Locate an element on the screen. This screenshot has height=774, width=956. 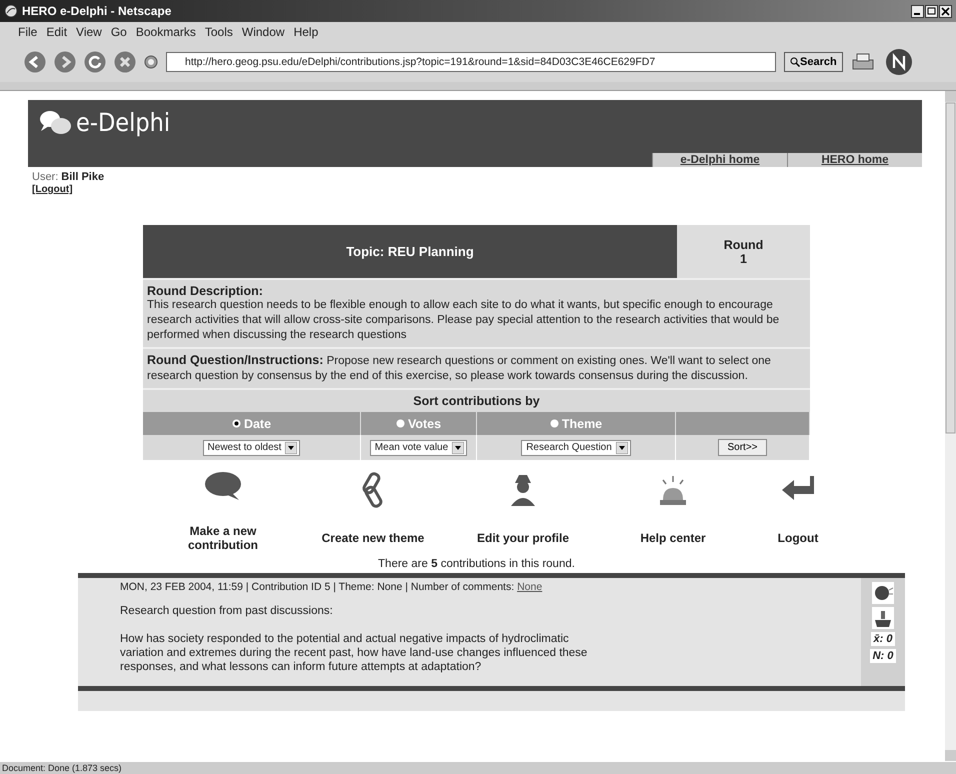
menu-item: Bookmarks is located at coordinates (166, 32).